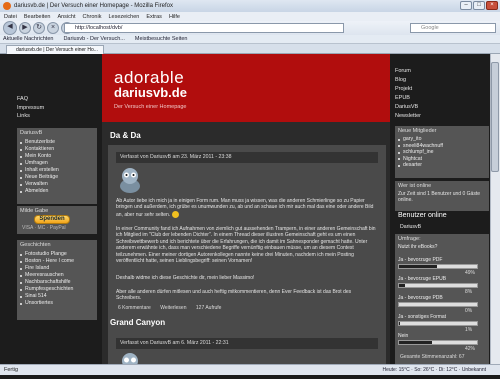 The image size is (500, 379). Describe the element at coordinates (44, 228) in the screenshot. I see `payment-cards: VISA · MC · PayPal` at that location.